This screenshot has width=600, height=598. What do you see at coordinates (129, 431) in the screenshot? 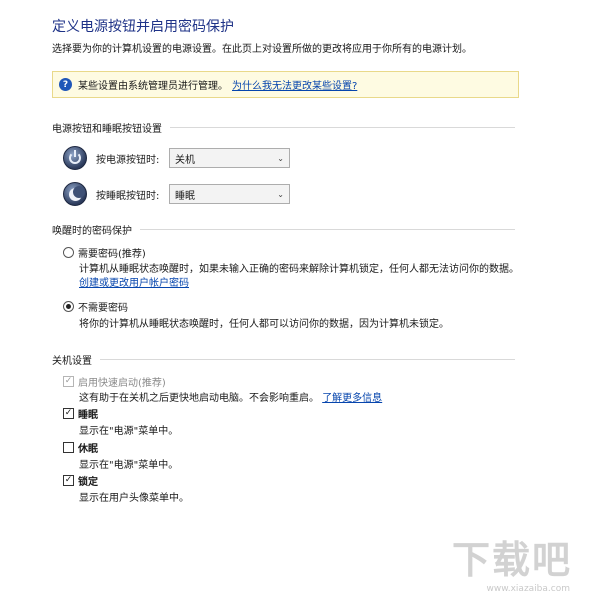
I see `sleep-desc: 显示在"电源"菜单中。` at bounding box center [129, 431].